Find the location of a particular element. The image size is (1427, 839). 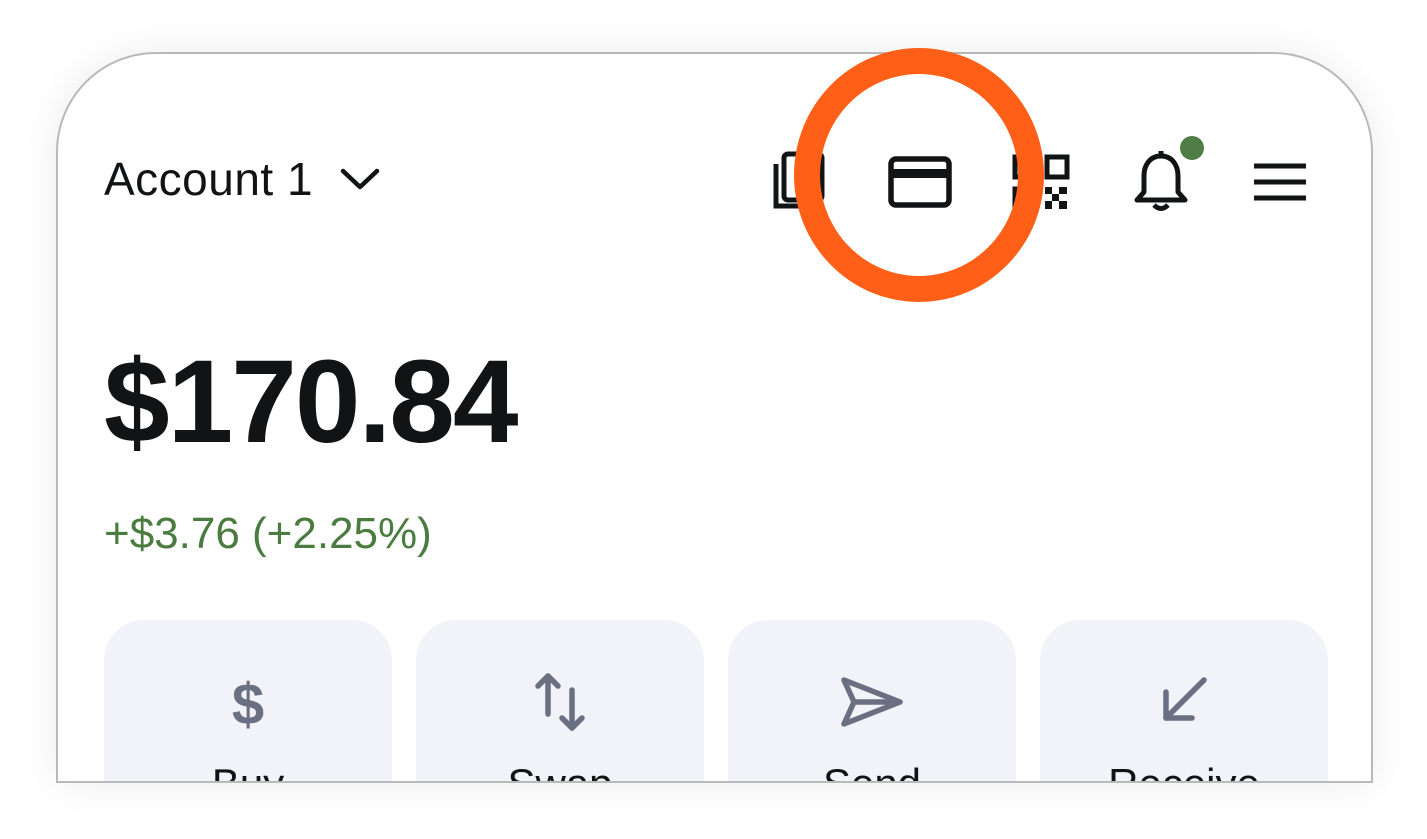

dollar-icon: $ is located at coordinates (248, 704).